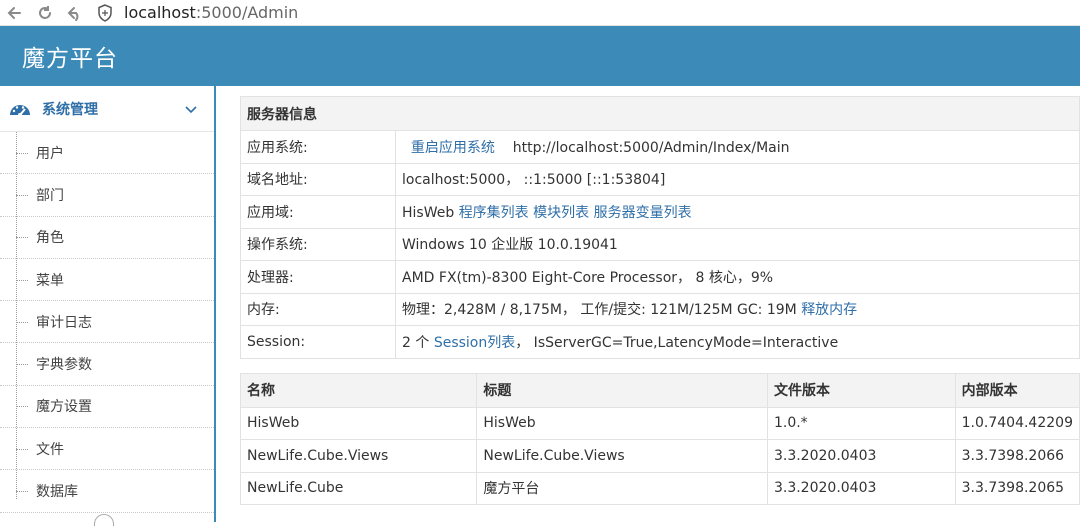 The height and width of the screenshot is (526, 1080). What do you see at coordinates (540, 13) in the screenshot?
I see `browser-toolbar: localhost:5000/Admin` at bounding box center [540, 13].